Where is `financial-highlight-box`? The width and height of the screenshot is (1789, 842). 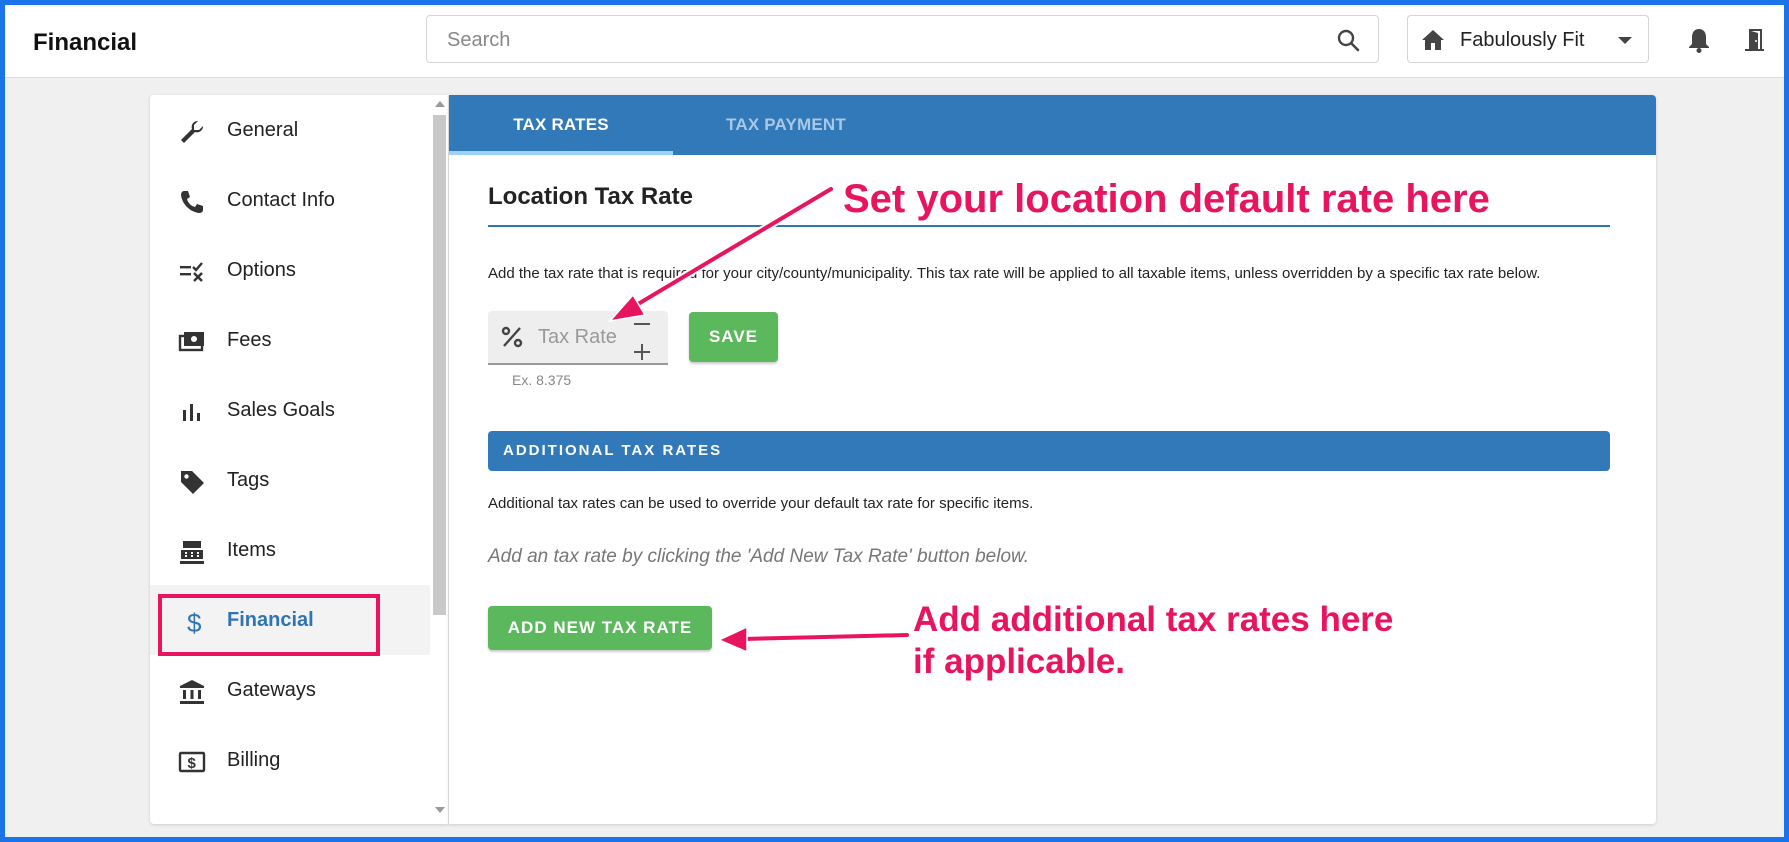 financial-highlight-box is located at coordinates (269, 625).